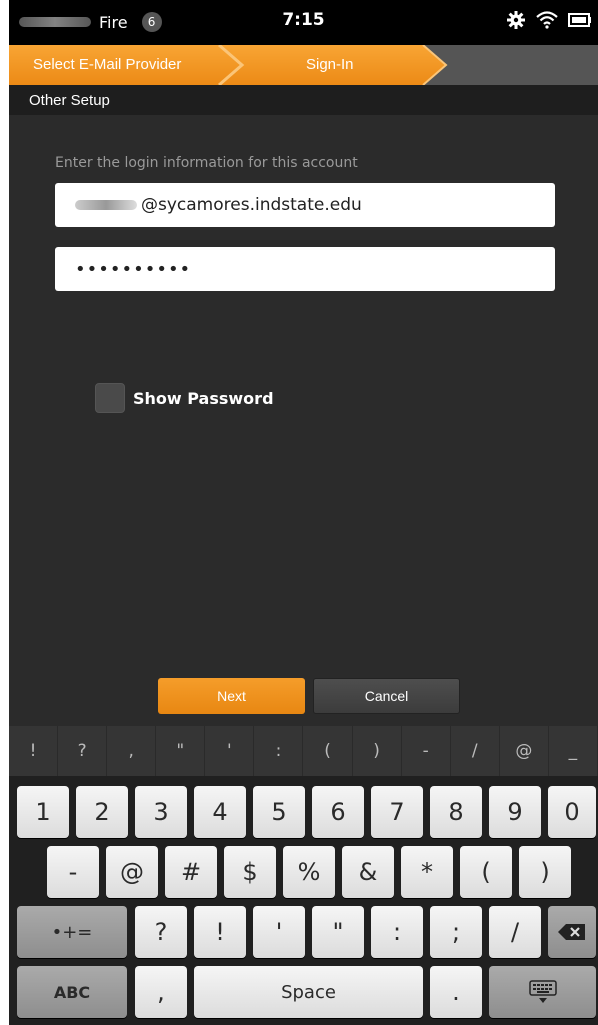 The image size is (598, 1025). I want to click on key-7: 7, so click(397, 812).